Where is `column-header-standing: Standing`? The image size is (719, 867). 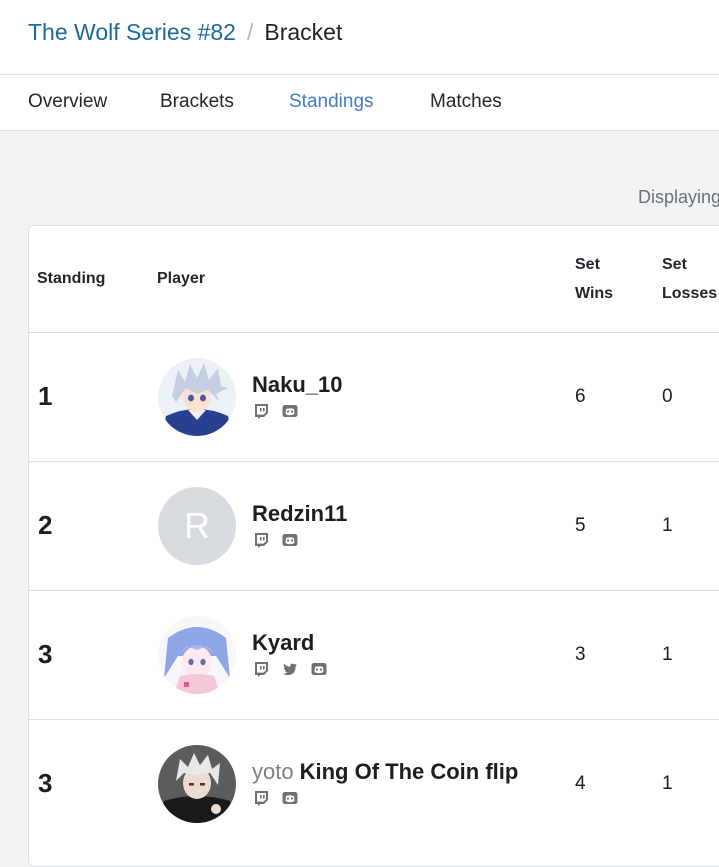
column-header-standing: Standing is located at coordinates (71, 278).